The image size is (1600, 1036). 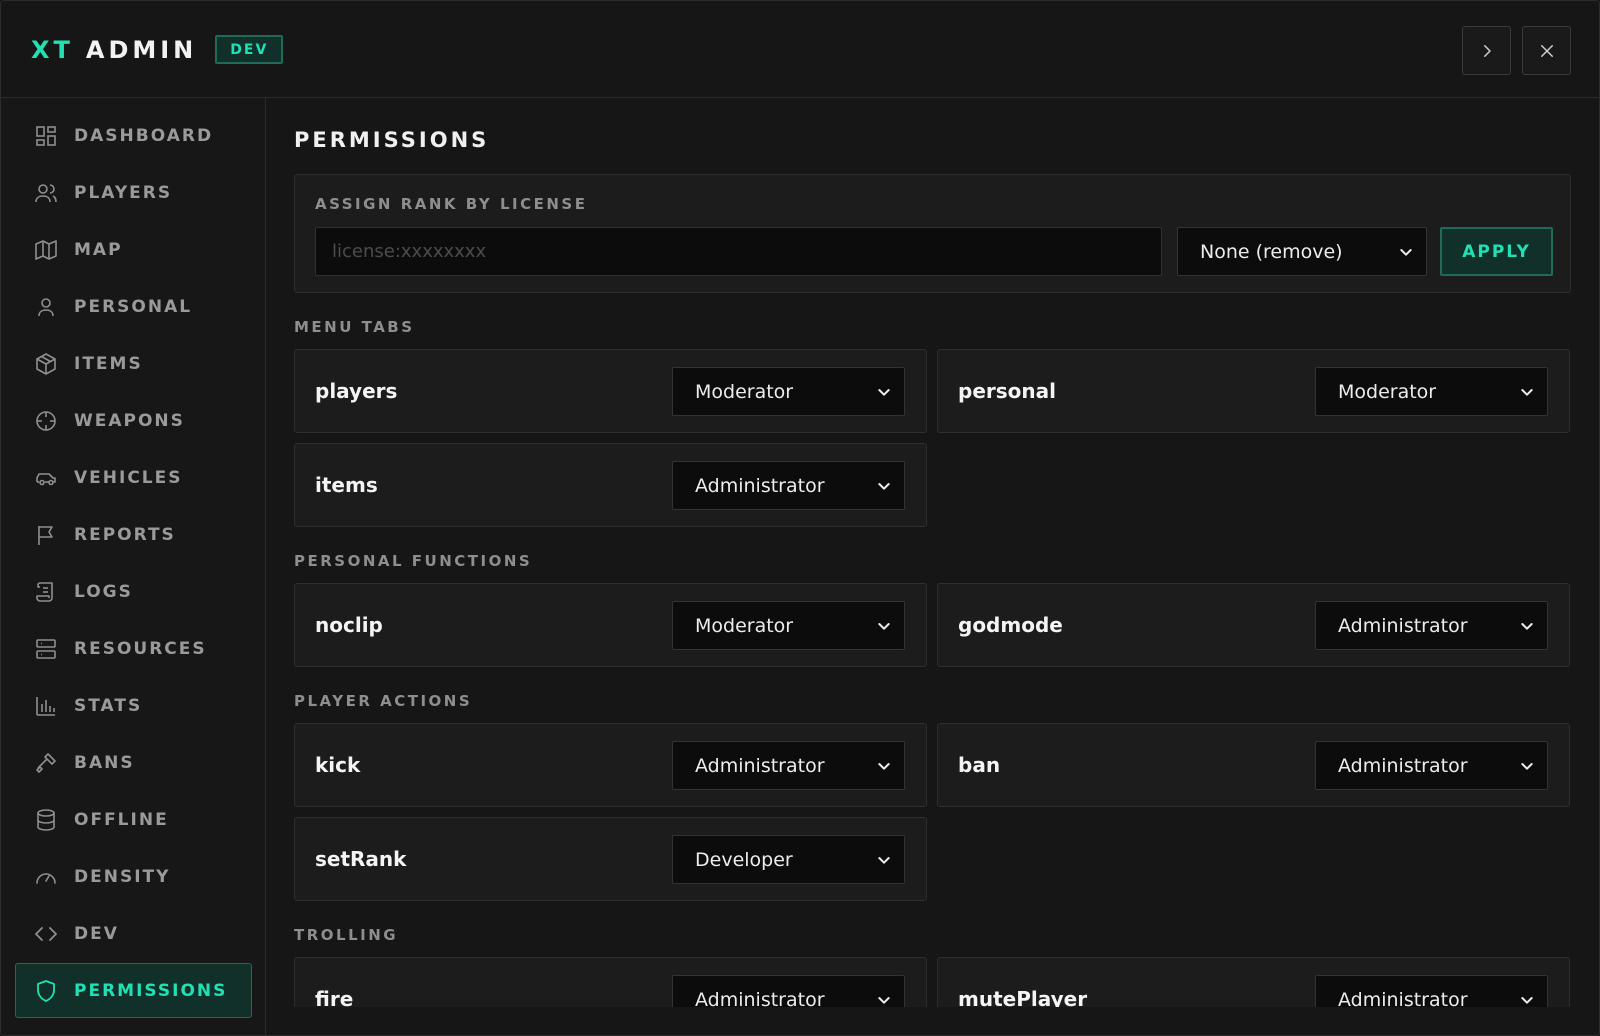 What do you see at coordinates (346, 485) in the screenshot?
I see `permission-name: items` at bounding box center [346, 485].